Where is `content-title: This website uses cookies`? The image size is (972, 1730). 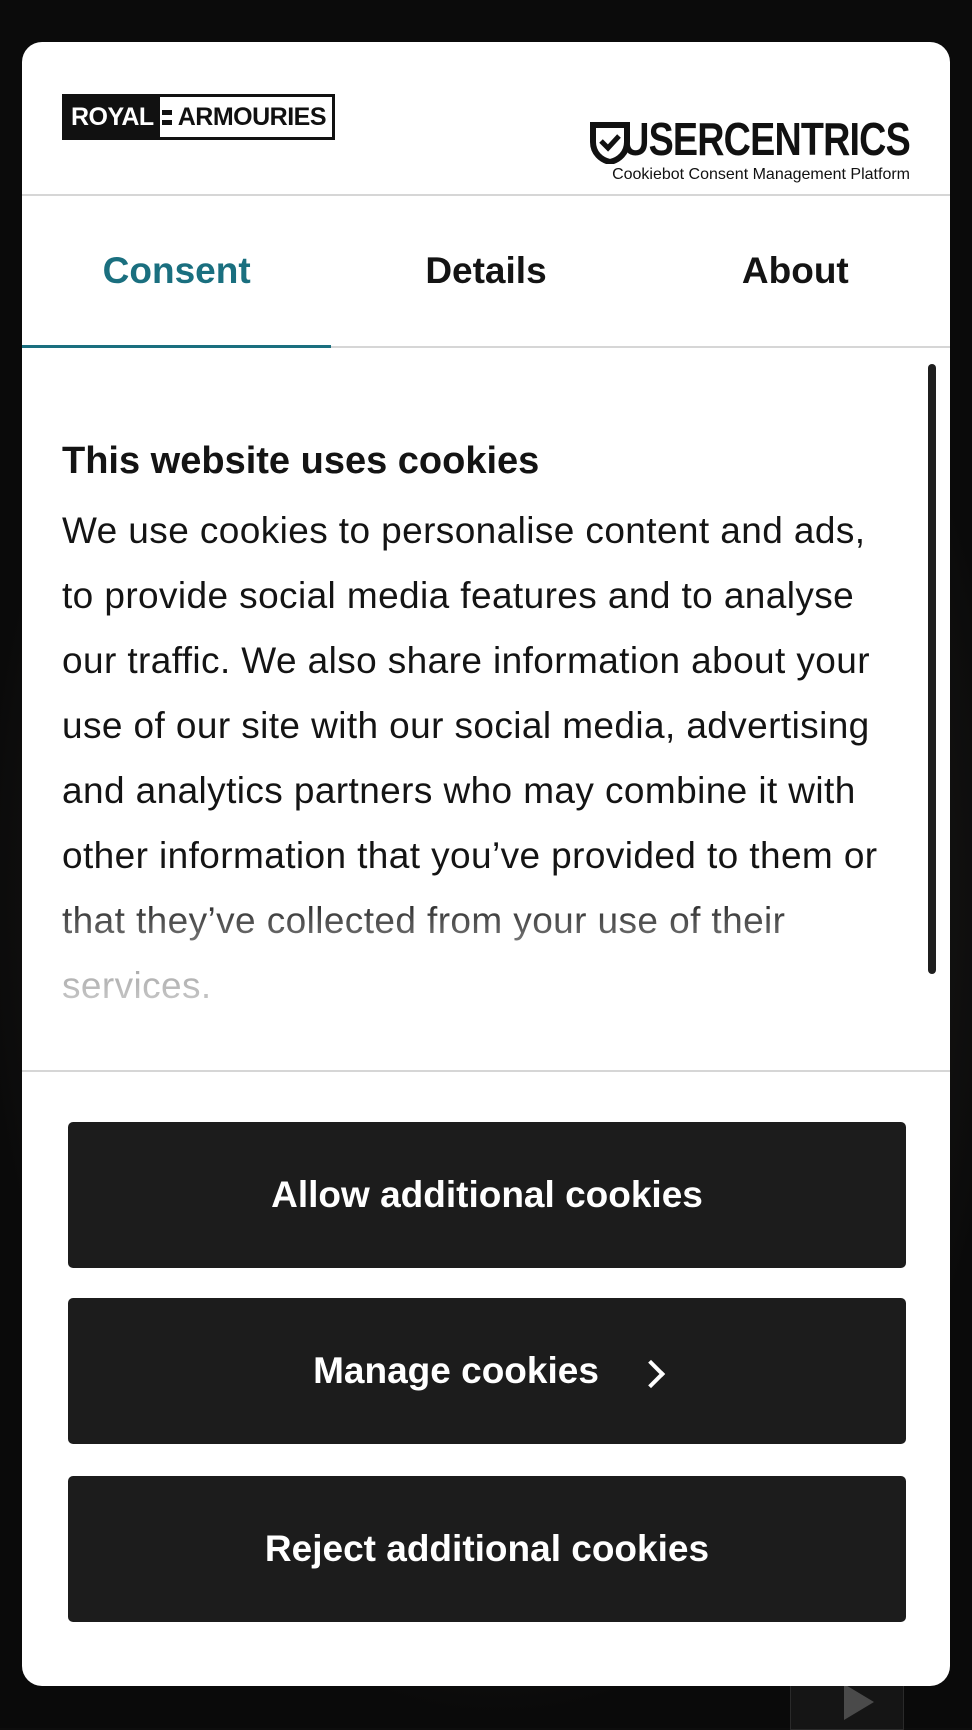 content-title: This website uses cookies is located at coordinates (301, 461).